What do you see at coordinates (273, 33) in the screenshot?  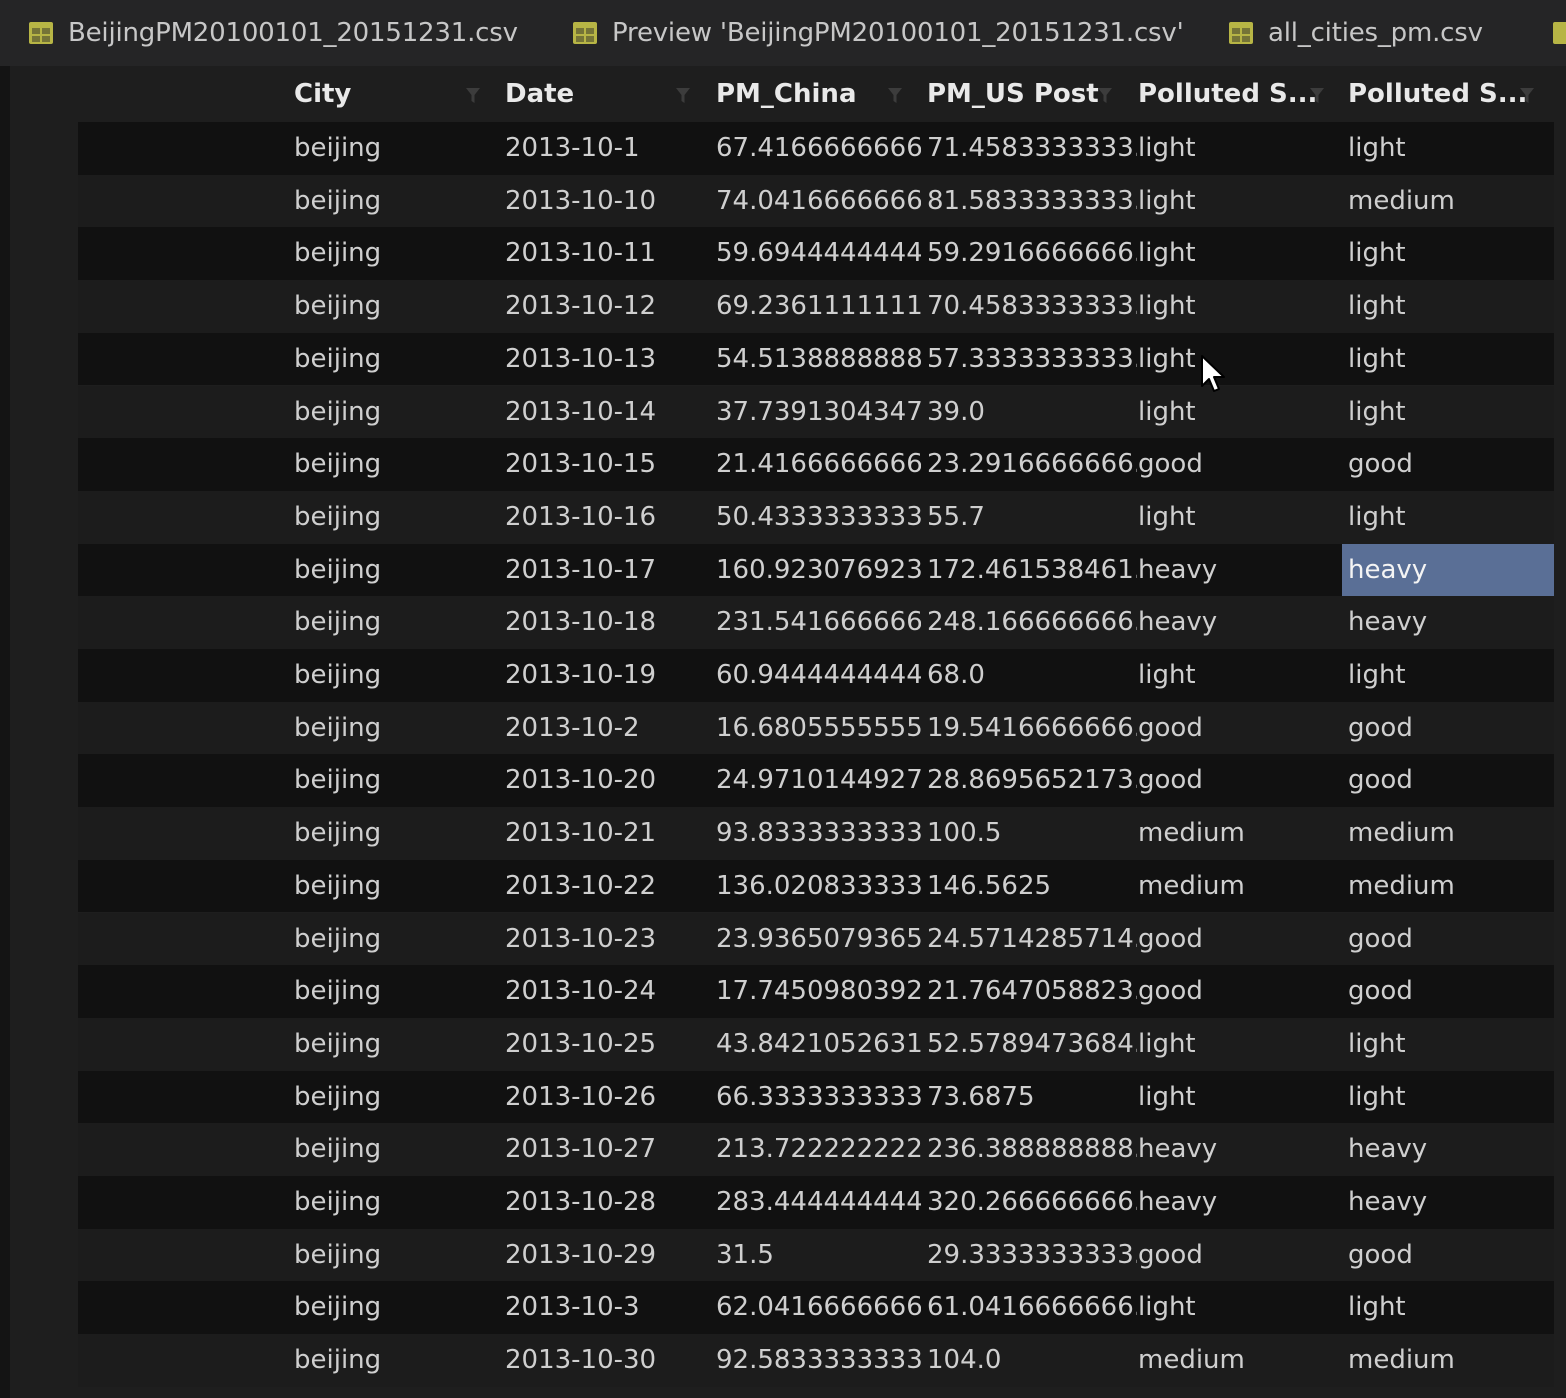 I see `tab-beijingpm-csv: BeijingPM20100101_20151231.csv` at bounding box center [273, 33].